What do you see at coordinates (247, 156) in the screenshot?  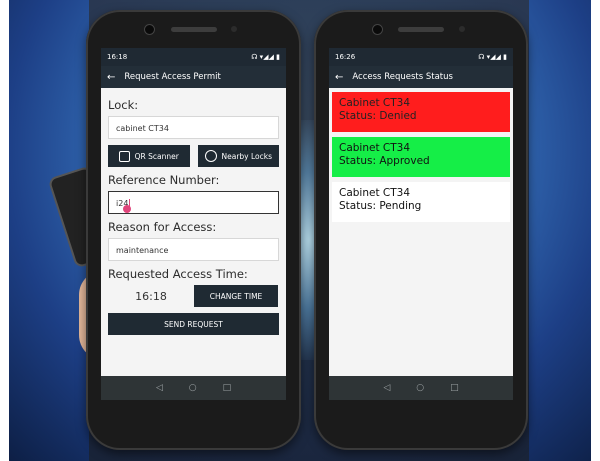 I see `nearby-locks-label: Nearby Locks` at bounding box center [247, 156].